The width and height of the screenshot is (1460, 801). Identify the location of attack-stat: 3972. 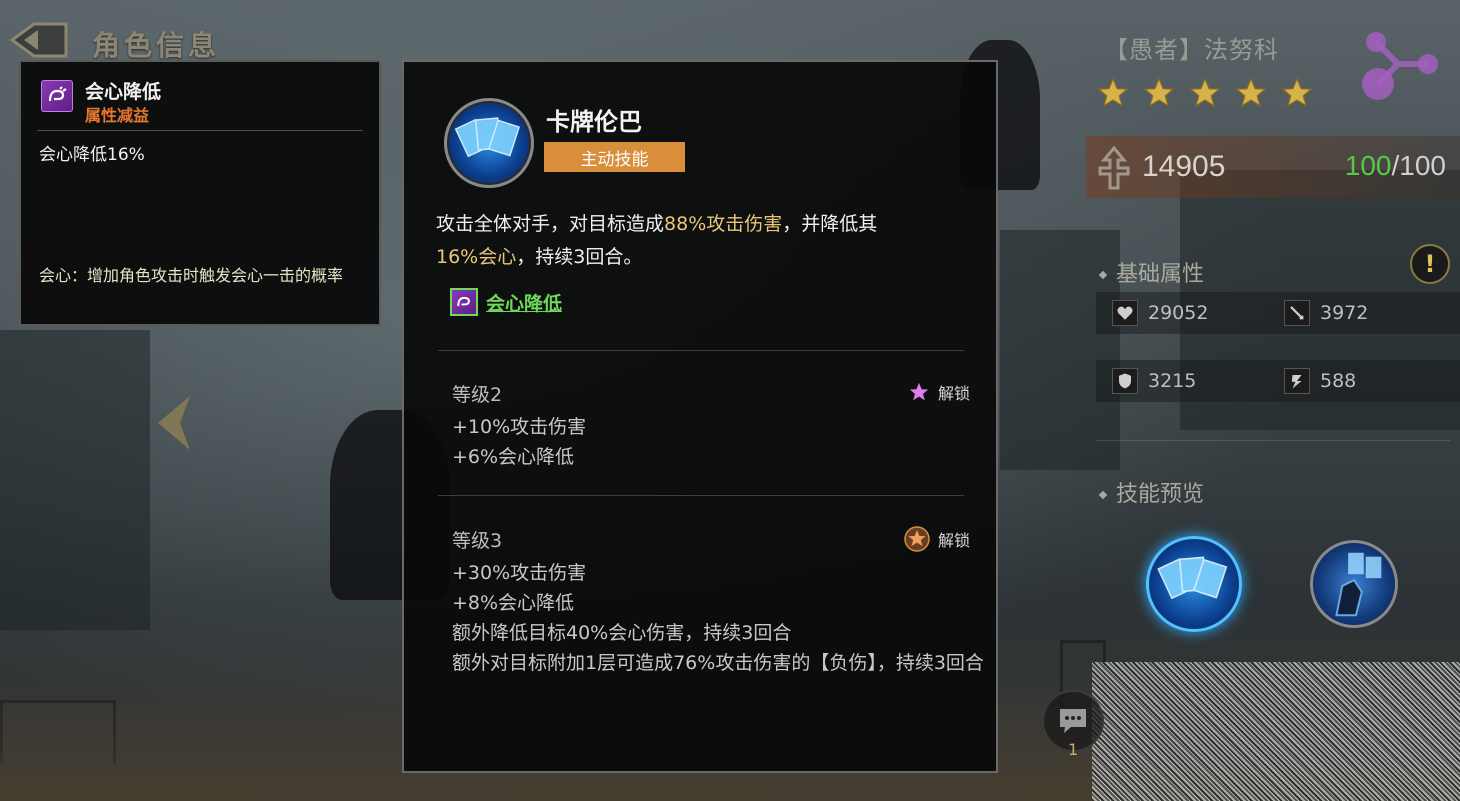
(1326, 313).